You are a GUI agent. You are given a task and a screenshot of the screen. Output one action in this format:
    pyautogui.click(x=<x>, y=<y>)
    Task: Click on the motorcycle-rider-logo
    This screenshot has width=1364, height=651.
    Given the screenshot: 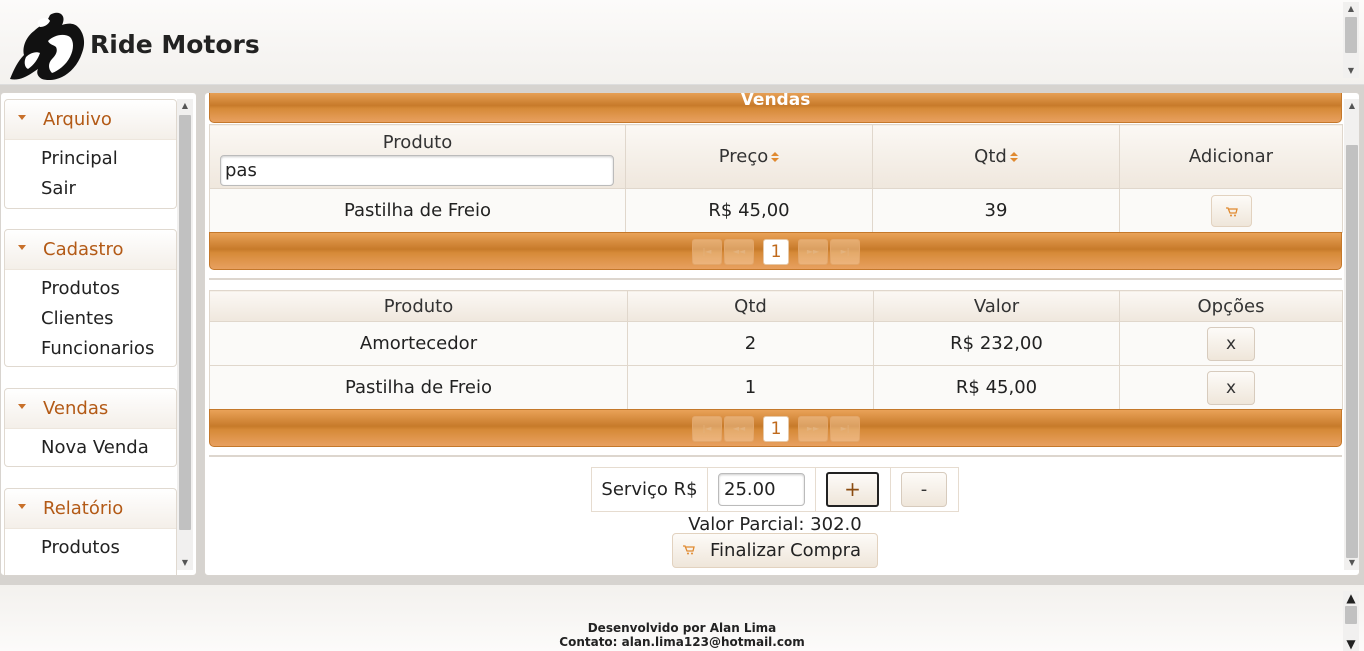 What is the action you would take?
    pyautogui.click(x=47, y=46)
    